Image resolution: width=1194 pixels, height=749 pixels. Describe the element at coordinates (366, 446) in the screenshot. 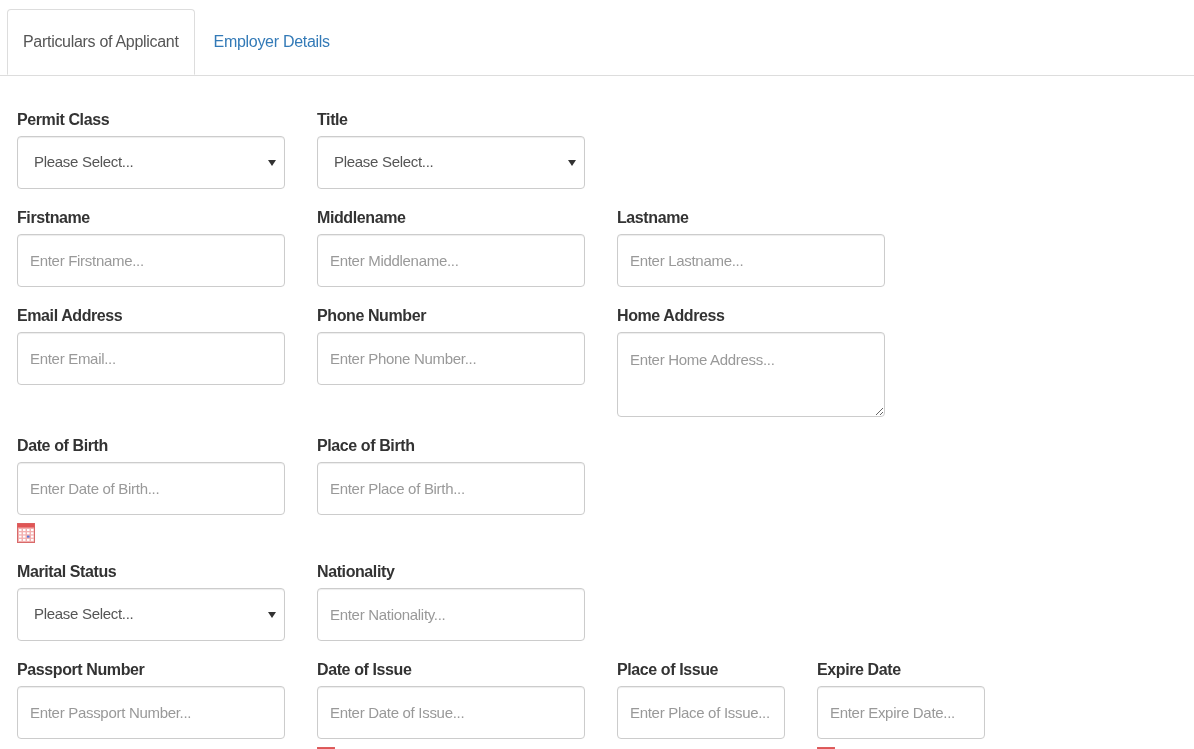

I see `field-label: Place of Birth` at that location.